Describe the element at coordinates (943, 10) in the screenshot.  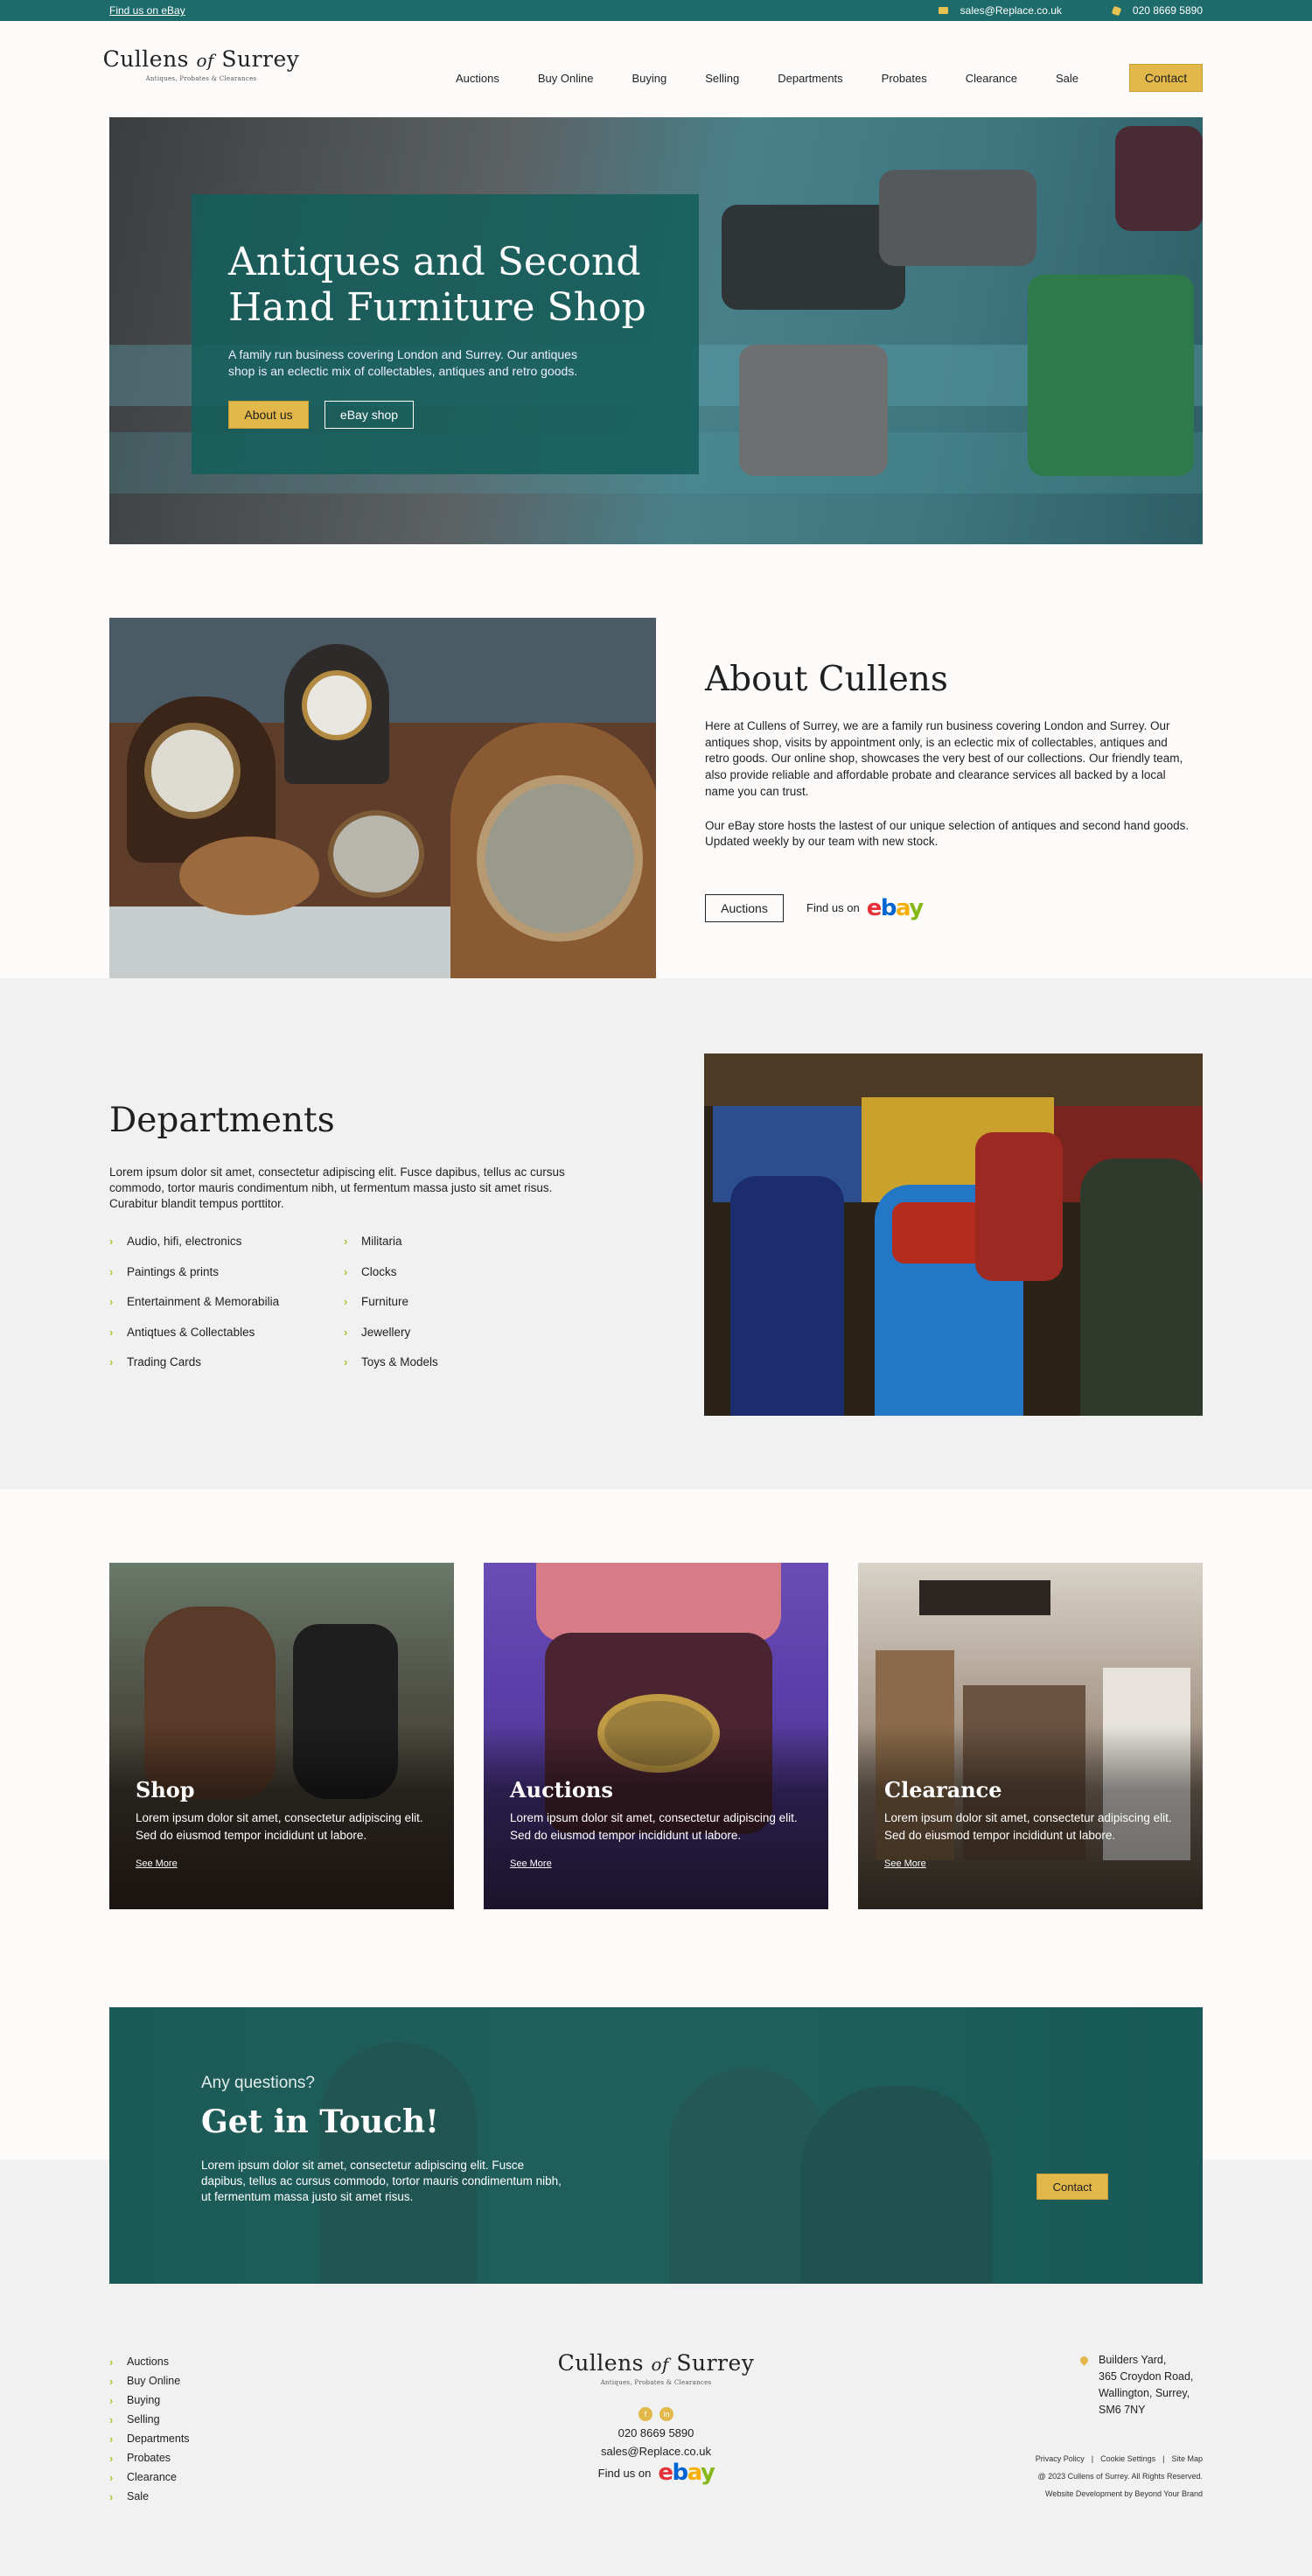
I see `envelope-icon` at that location.